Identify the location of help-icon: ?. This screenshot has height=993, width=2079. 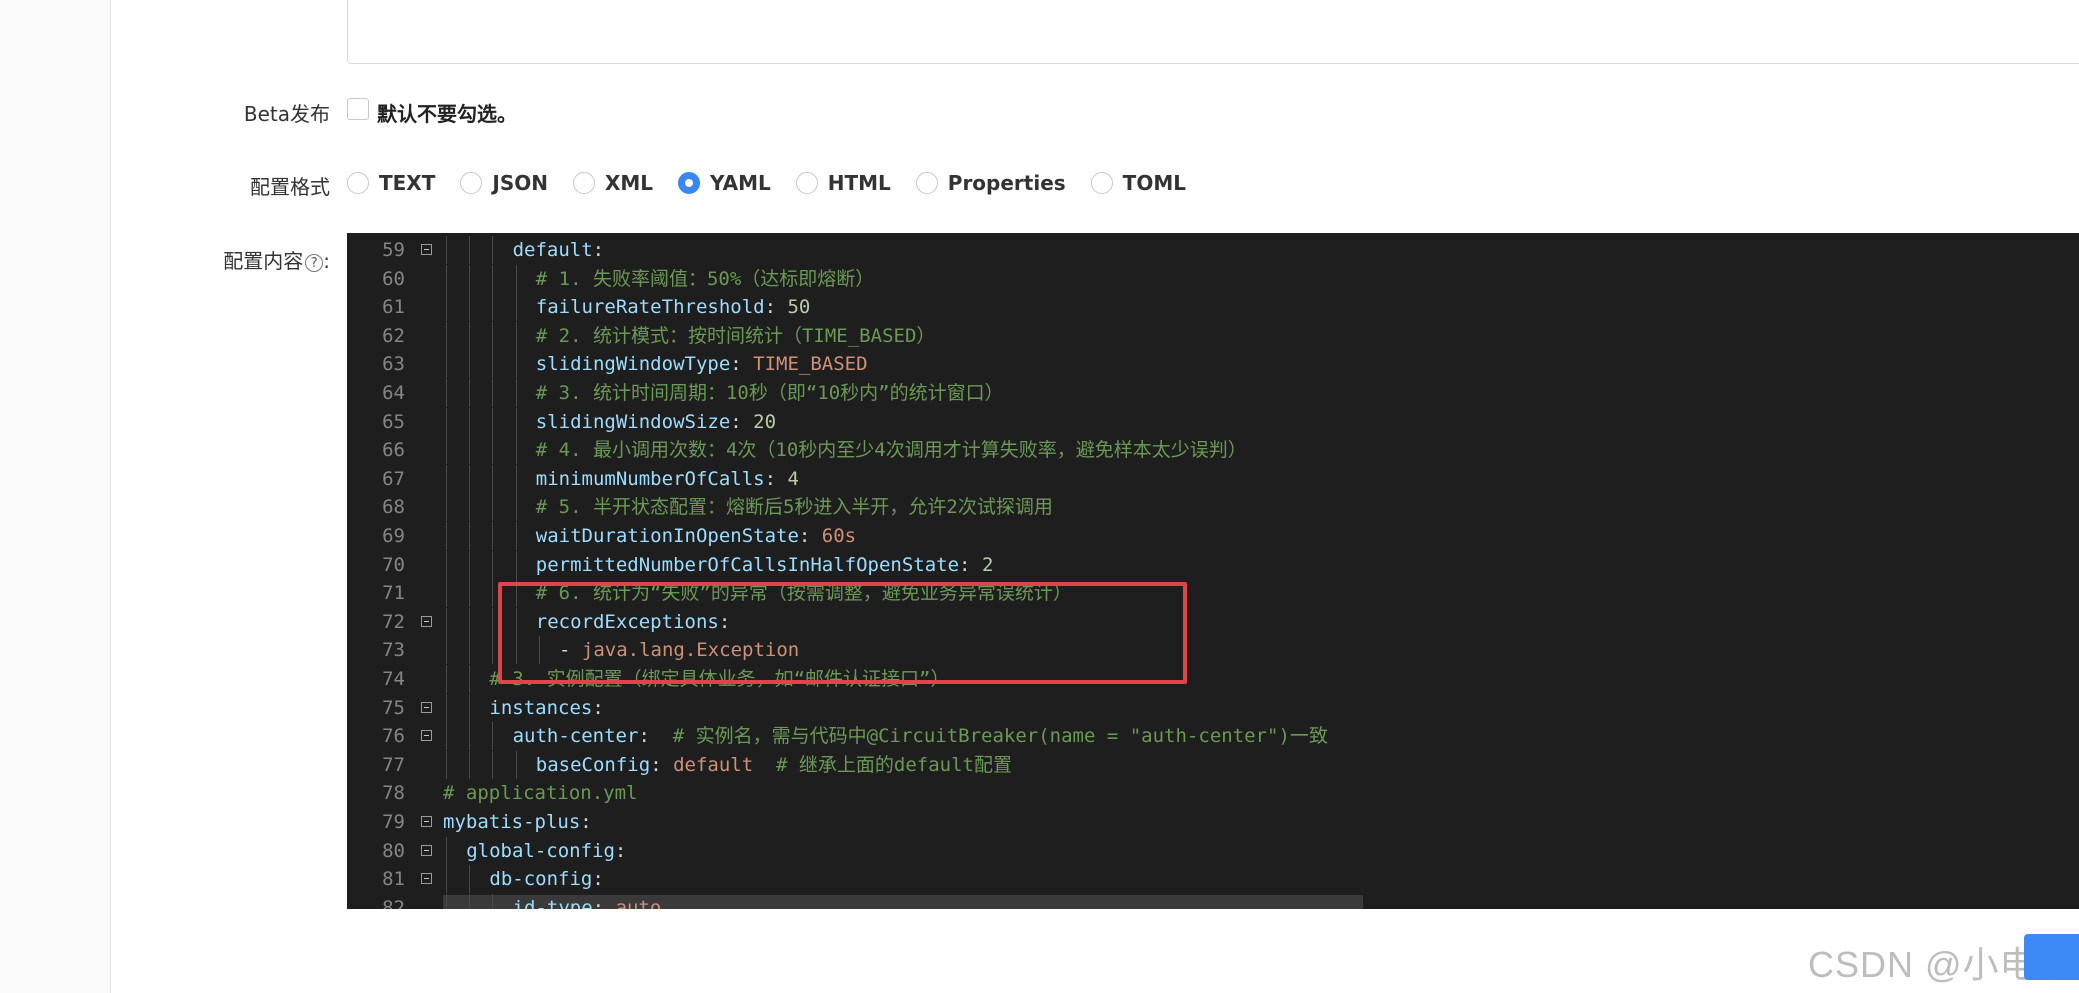
(314, 262).